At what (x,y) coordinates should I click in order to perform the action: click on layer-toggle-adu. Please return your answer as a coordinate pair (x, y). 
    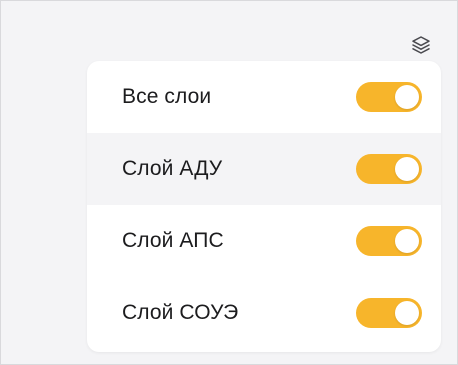
    Looking at the image, I should click on (389, 169).